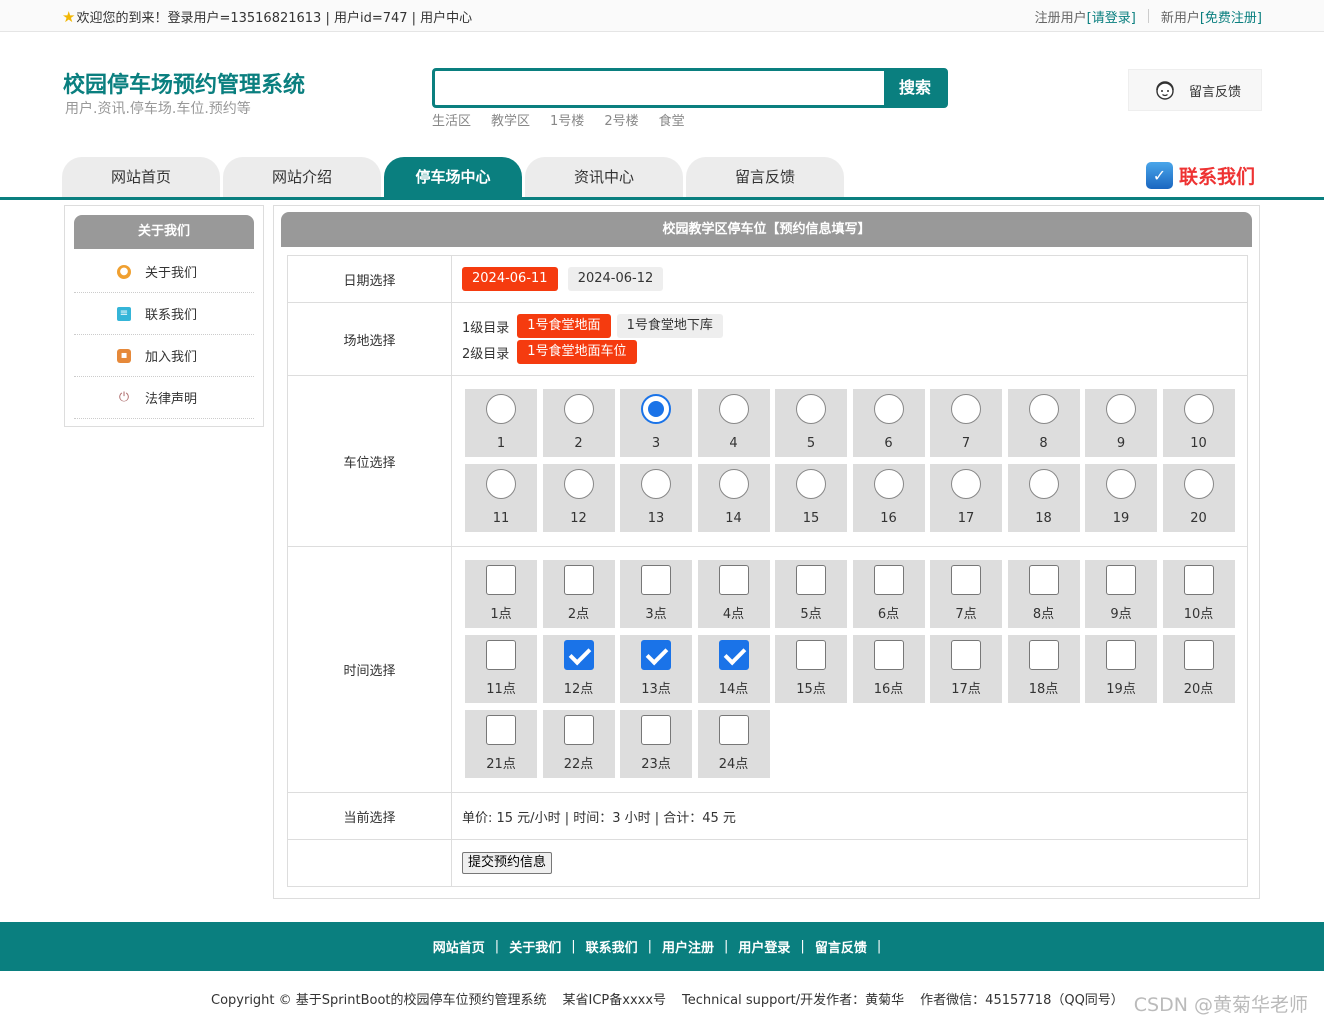  What do you see at coordinates (1195, 90) in the screenshot?
I see `feedback-button: 留言反馈` at bounding box center [1195, 90].